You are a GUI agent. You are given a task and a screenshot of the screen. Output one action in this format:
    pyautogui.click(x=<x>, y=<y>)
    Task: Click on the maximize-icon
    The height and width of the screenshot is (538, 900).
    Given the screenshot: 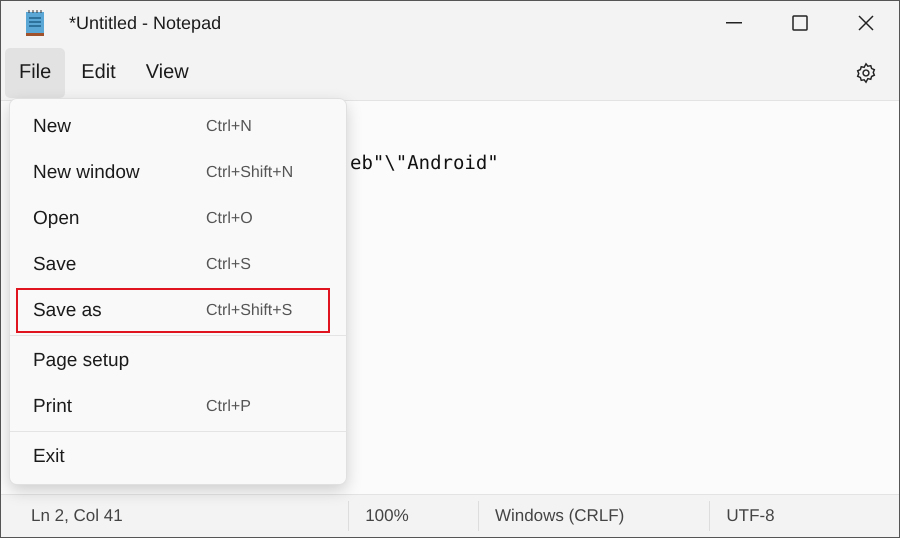 What is the action you would take?
    pyautogui.click(x=800, y=23)
    